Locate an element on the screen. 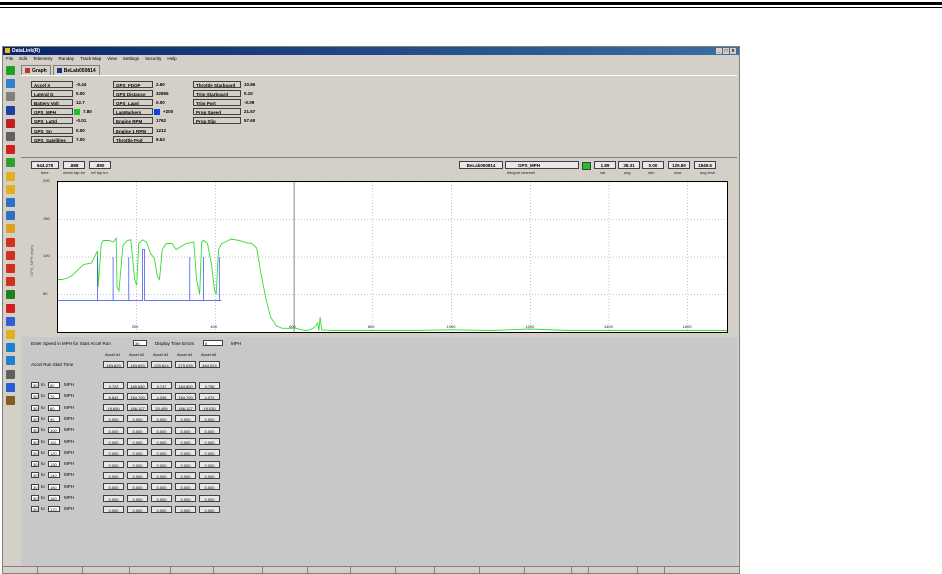 This screenshot has height=574, width=942. compare-icon is located at coordinates (10, 348).